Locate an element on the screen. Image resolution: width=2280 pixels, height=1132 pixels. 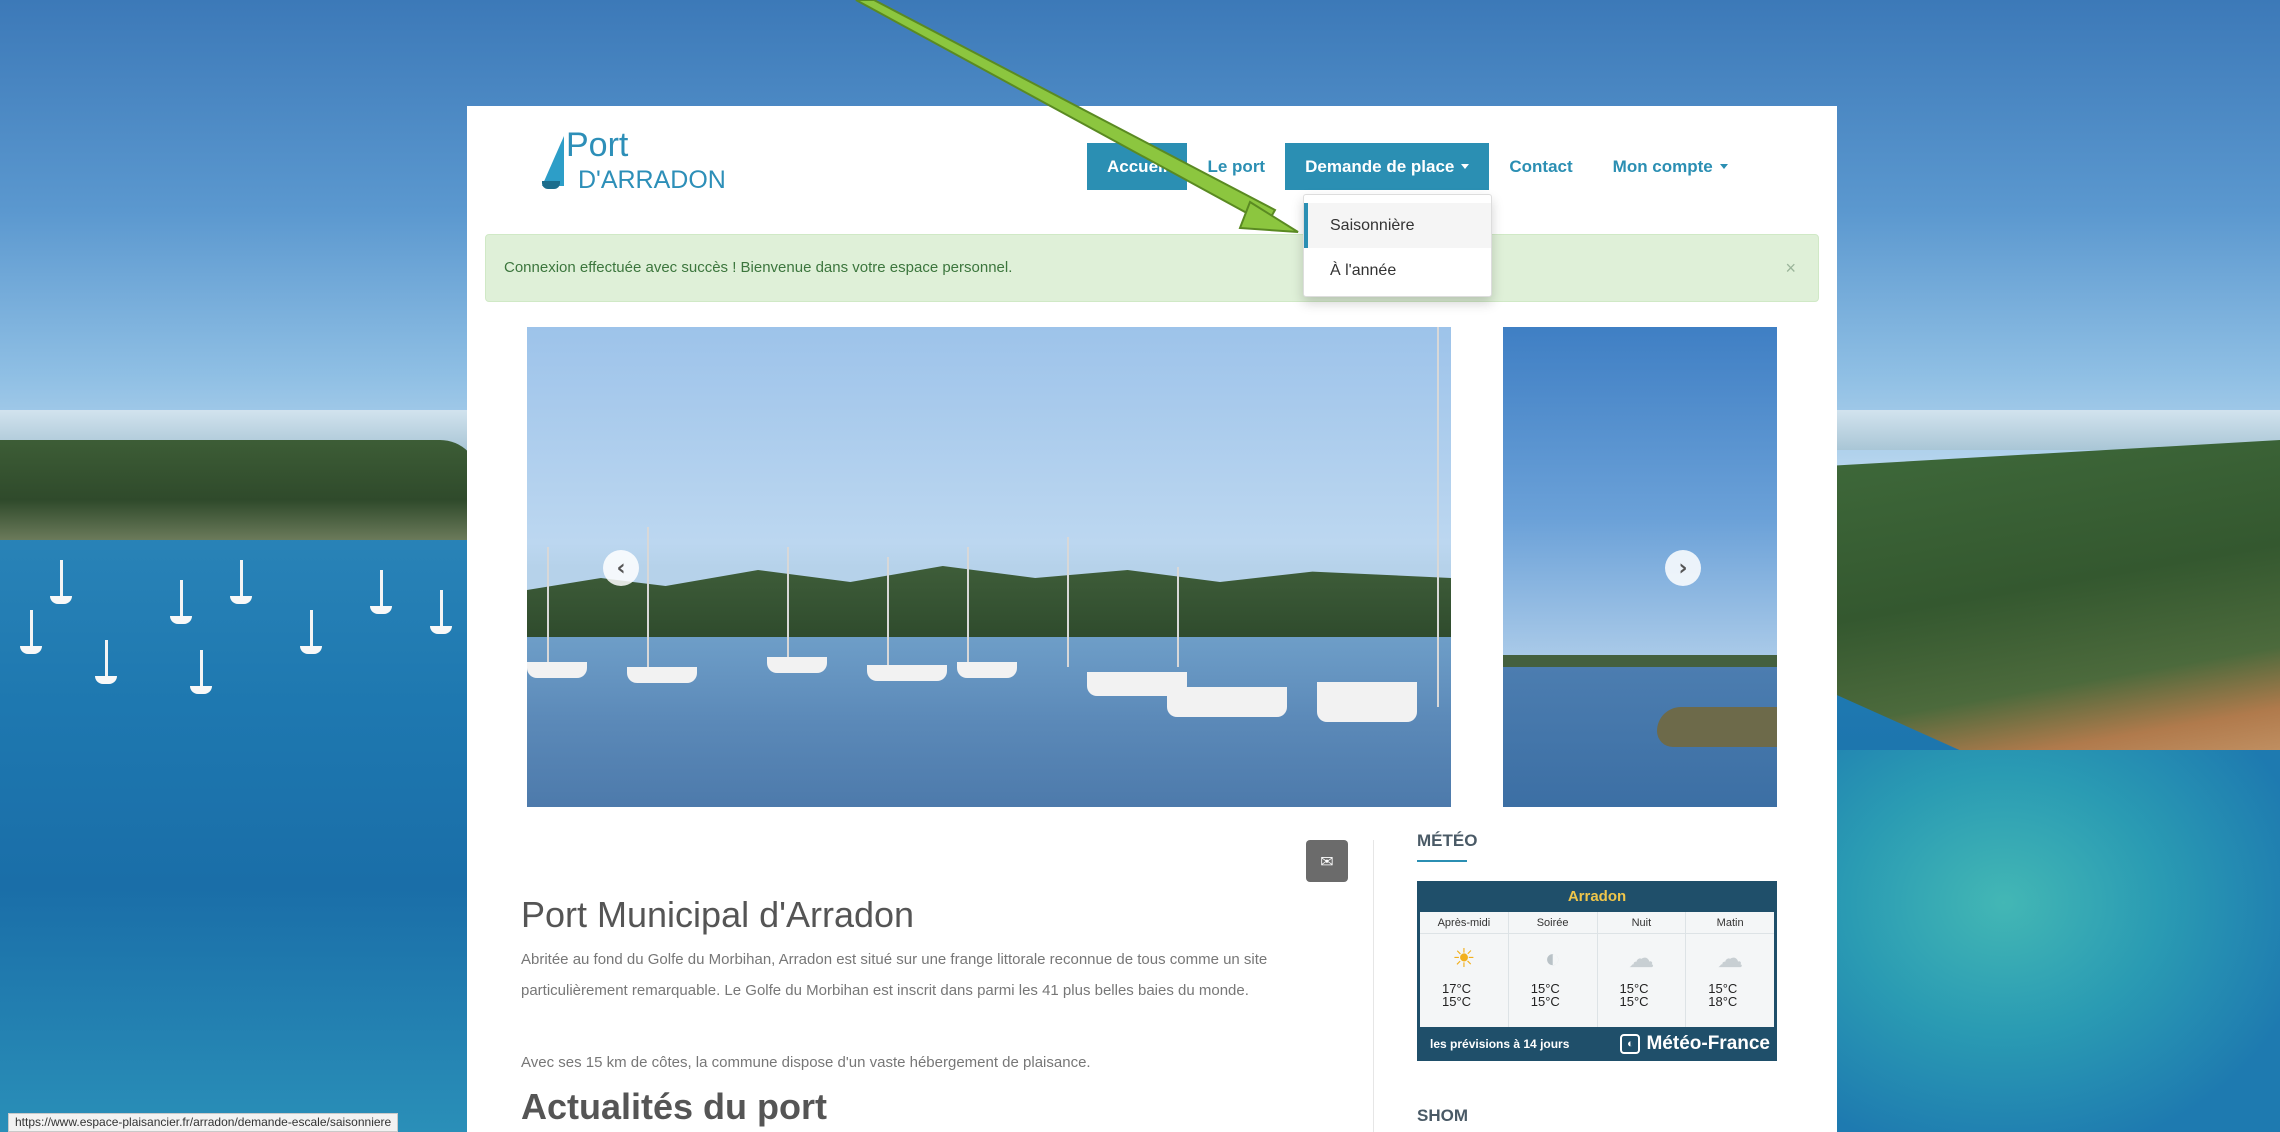
meteo-column: Matin ☁ 15°C 18°C is located at coordinates (1730, 969).